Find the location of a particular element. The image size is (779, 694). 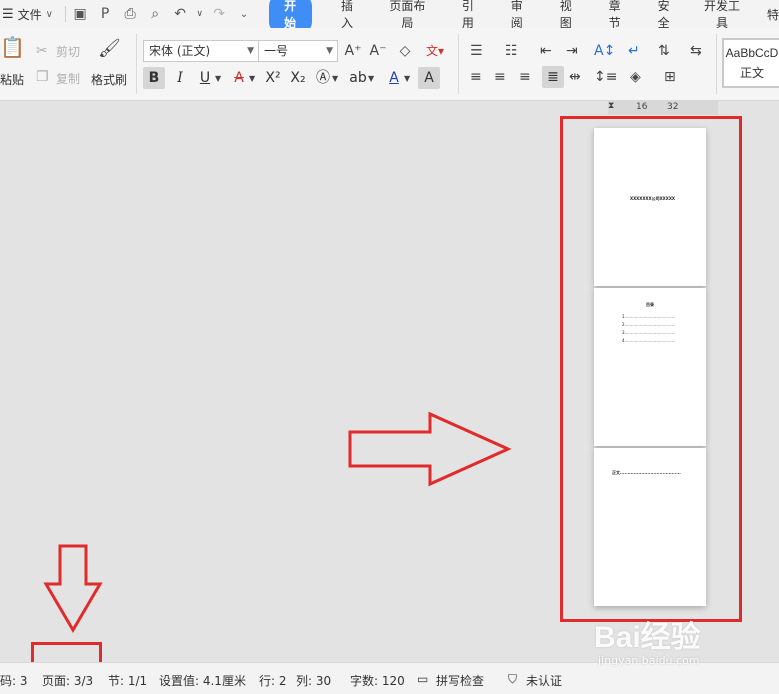

row-status: 行: 2 is located at coordinates (273, 680).